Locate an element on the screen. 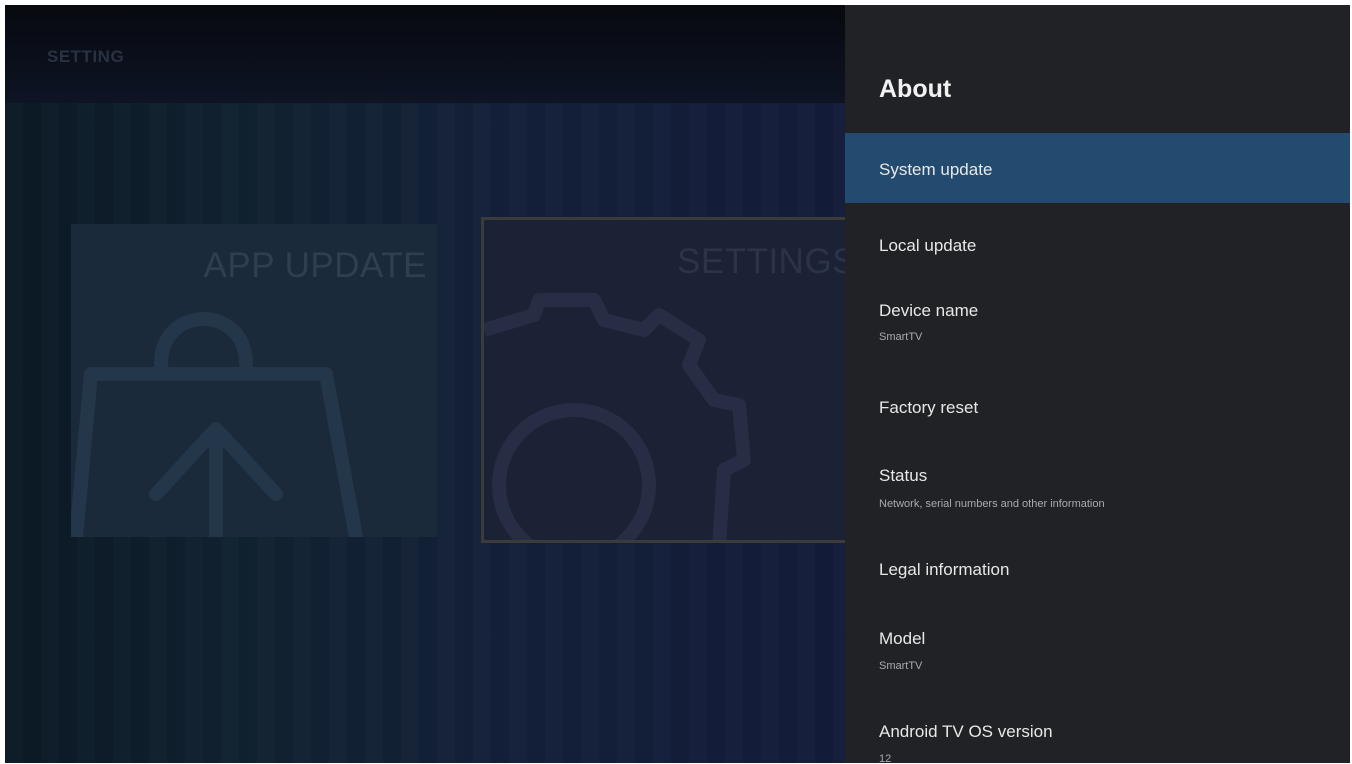 This screenshot has height=764, width=1352. menu-item-local-update: Local update is located at coordinates (1097, 244).